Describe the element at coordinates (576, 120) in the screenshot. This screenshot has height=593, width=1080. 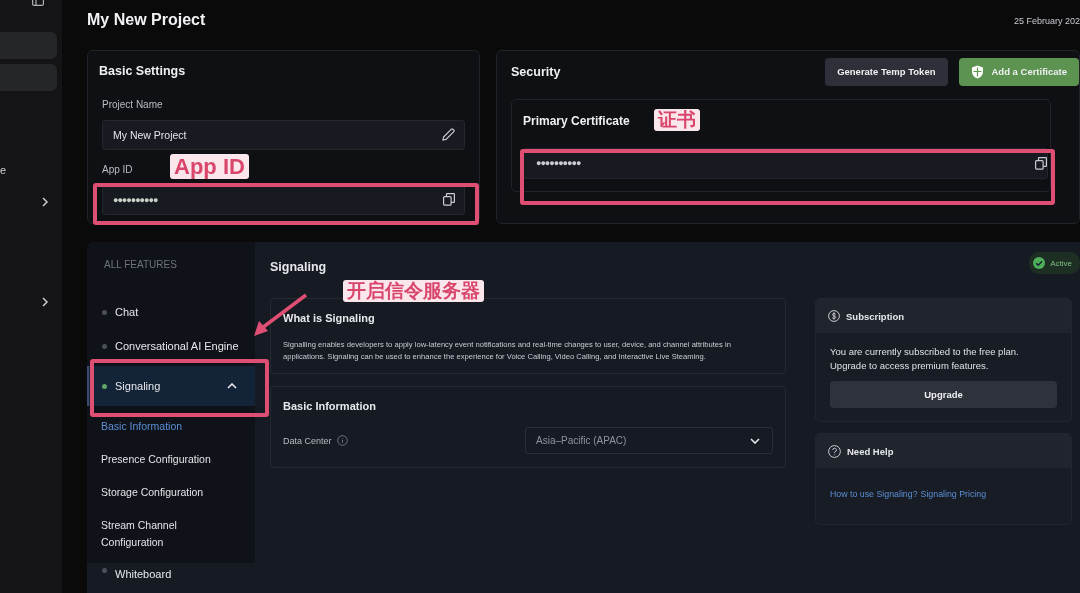
I see `certificate-title: Primary Certificate` at that location.